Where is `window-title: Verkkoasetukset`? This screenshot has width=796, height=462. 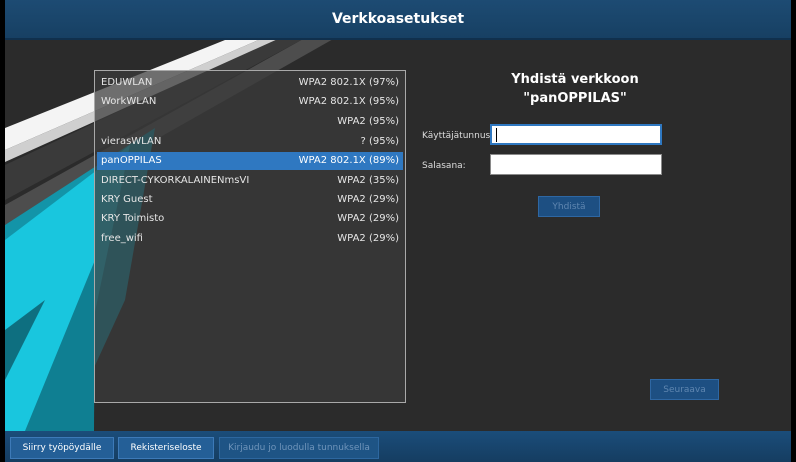
window-title: Verkkoasetukset is located at coordinates (398, 20).